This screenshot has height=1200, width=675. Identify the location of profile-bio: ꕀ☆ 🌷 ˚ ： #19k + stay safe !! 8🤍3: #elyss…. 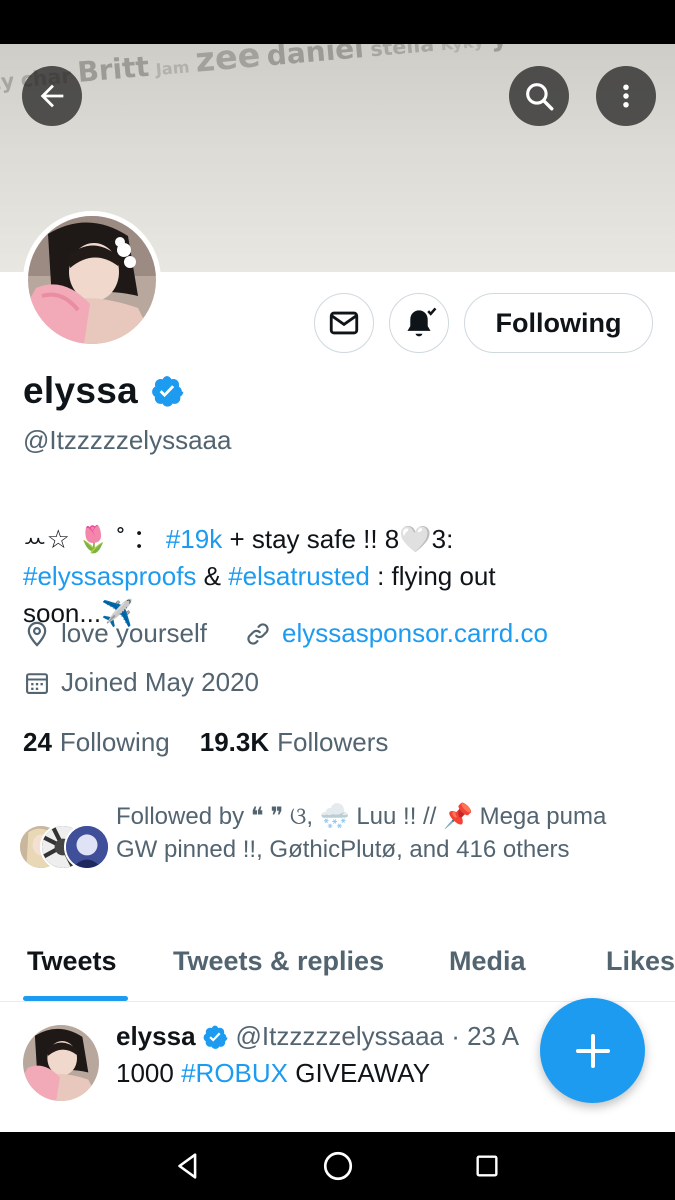
(338, 576).